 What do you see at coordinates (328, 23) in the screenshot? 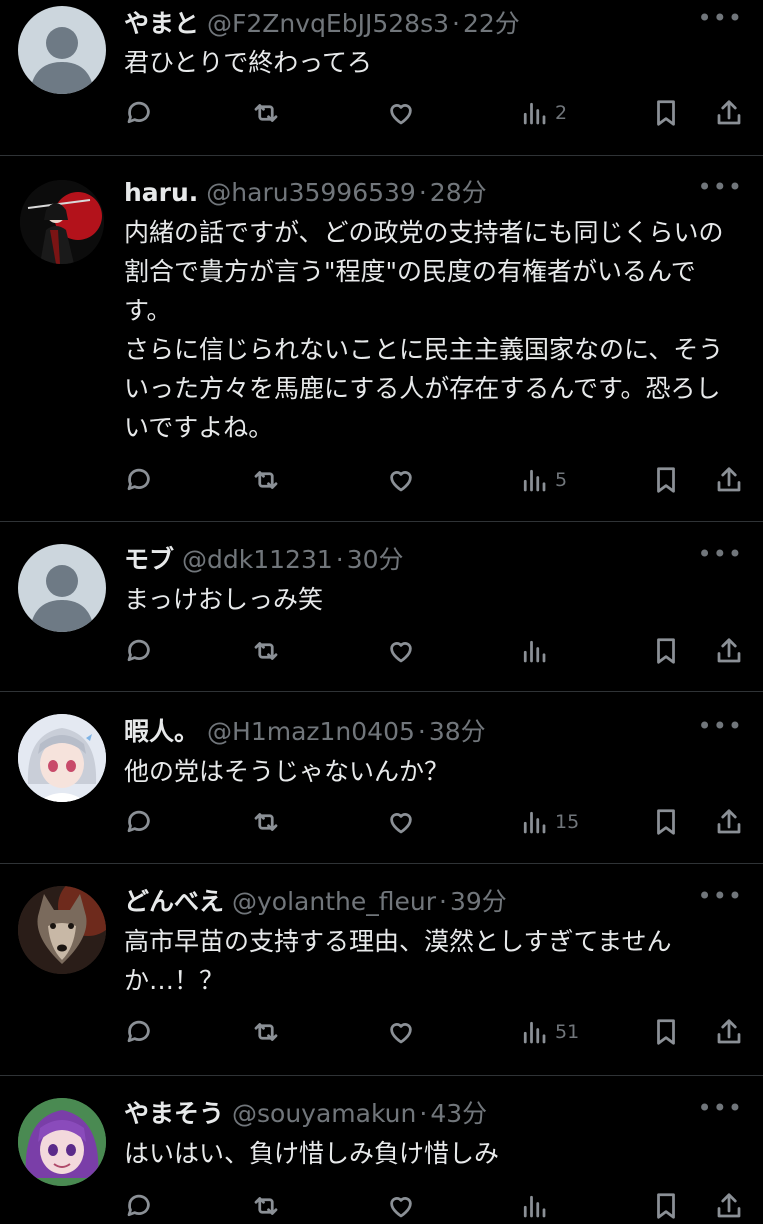
I see `handle: @F2ZnvqEbJJ528s3` at bounding box center [328, 23].